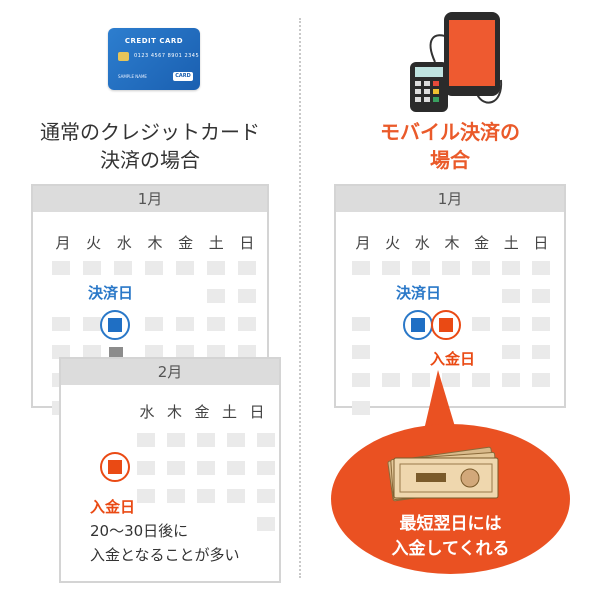 The height and width of the screenshot is (595, 600). I want to click on center-divider, so click(300, 298).